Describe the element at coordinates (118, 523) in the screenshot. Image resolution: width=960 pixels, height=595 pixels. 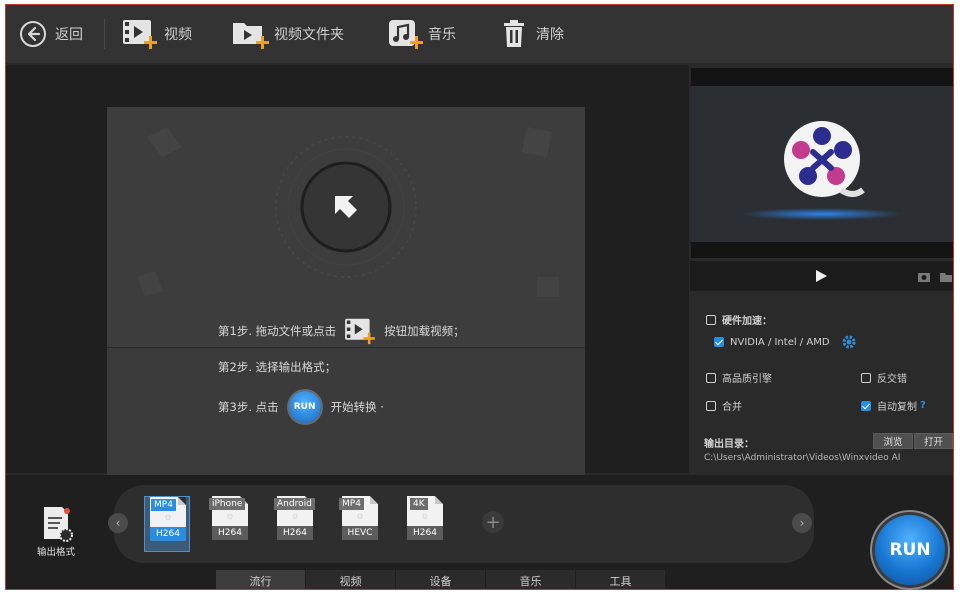
I see `format-prev-button: ‹` at that location.